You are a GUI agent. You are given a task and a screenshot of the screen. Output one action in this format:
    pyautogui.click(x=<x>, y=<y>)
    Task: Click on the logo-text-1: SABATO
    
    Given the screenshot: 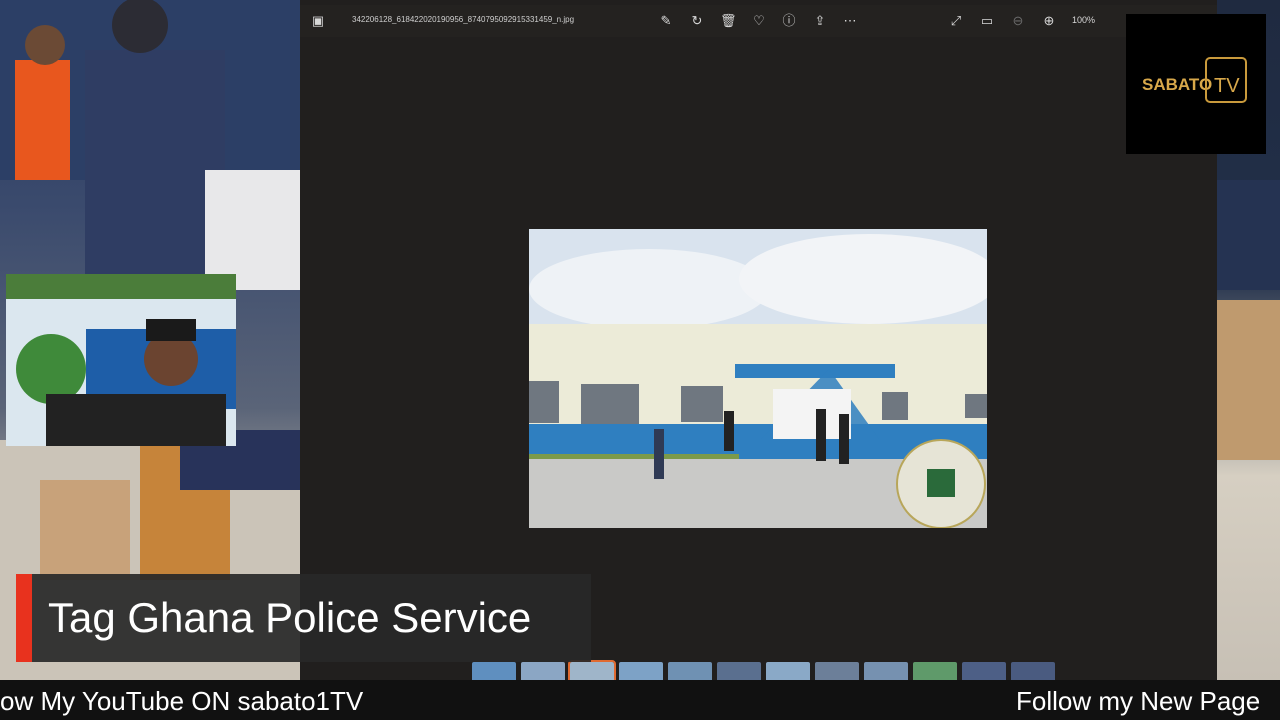 What is the action you would take?
    pyautogui.click(x=1177, y=84)
    